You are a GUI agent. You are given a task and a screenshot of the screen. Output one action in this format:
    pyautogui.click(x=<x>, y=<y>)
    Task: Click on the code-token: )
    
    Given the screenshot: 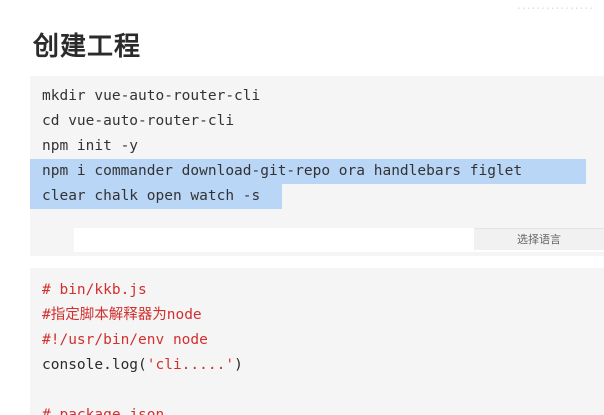 What is the action you would take?
    pyautogui.click(x=238, y=365)
    